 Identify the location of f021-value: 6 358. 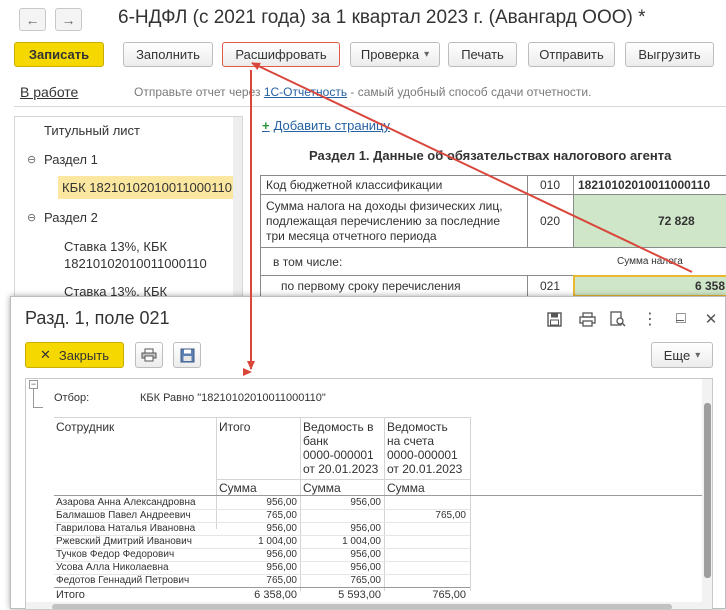
(710, 286).